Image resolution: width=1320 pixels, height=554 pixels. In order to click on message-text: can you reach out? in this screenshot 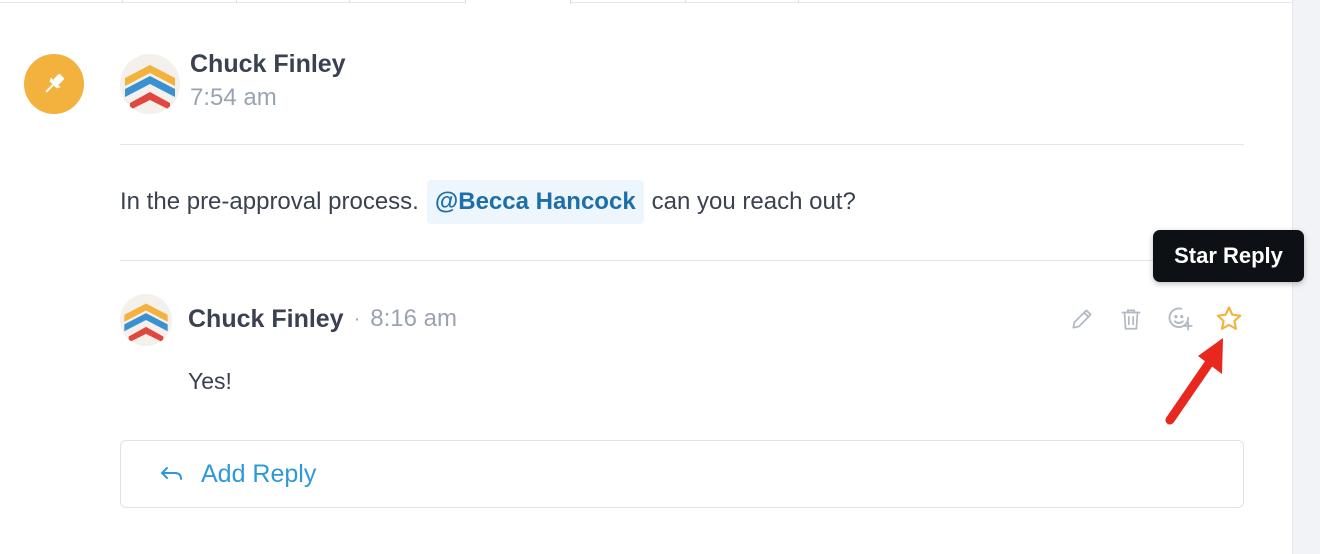, I will do `click(753, 201)`.